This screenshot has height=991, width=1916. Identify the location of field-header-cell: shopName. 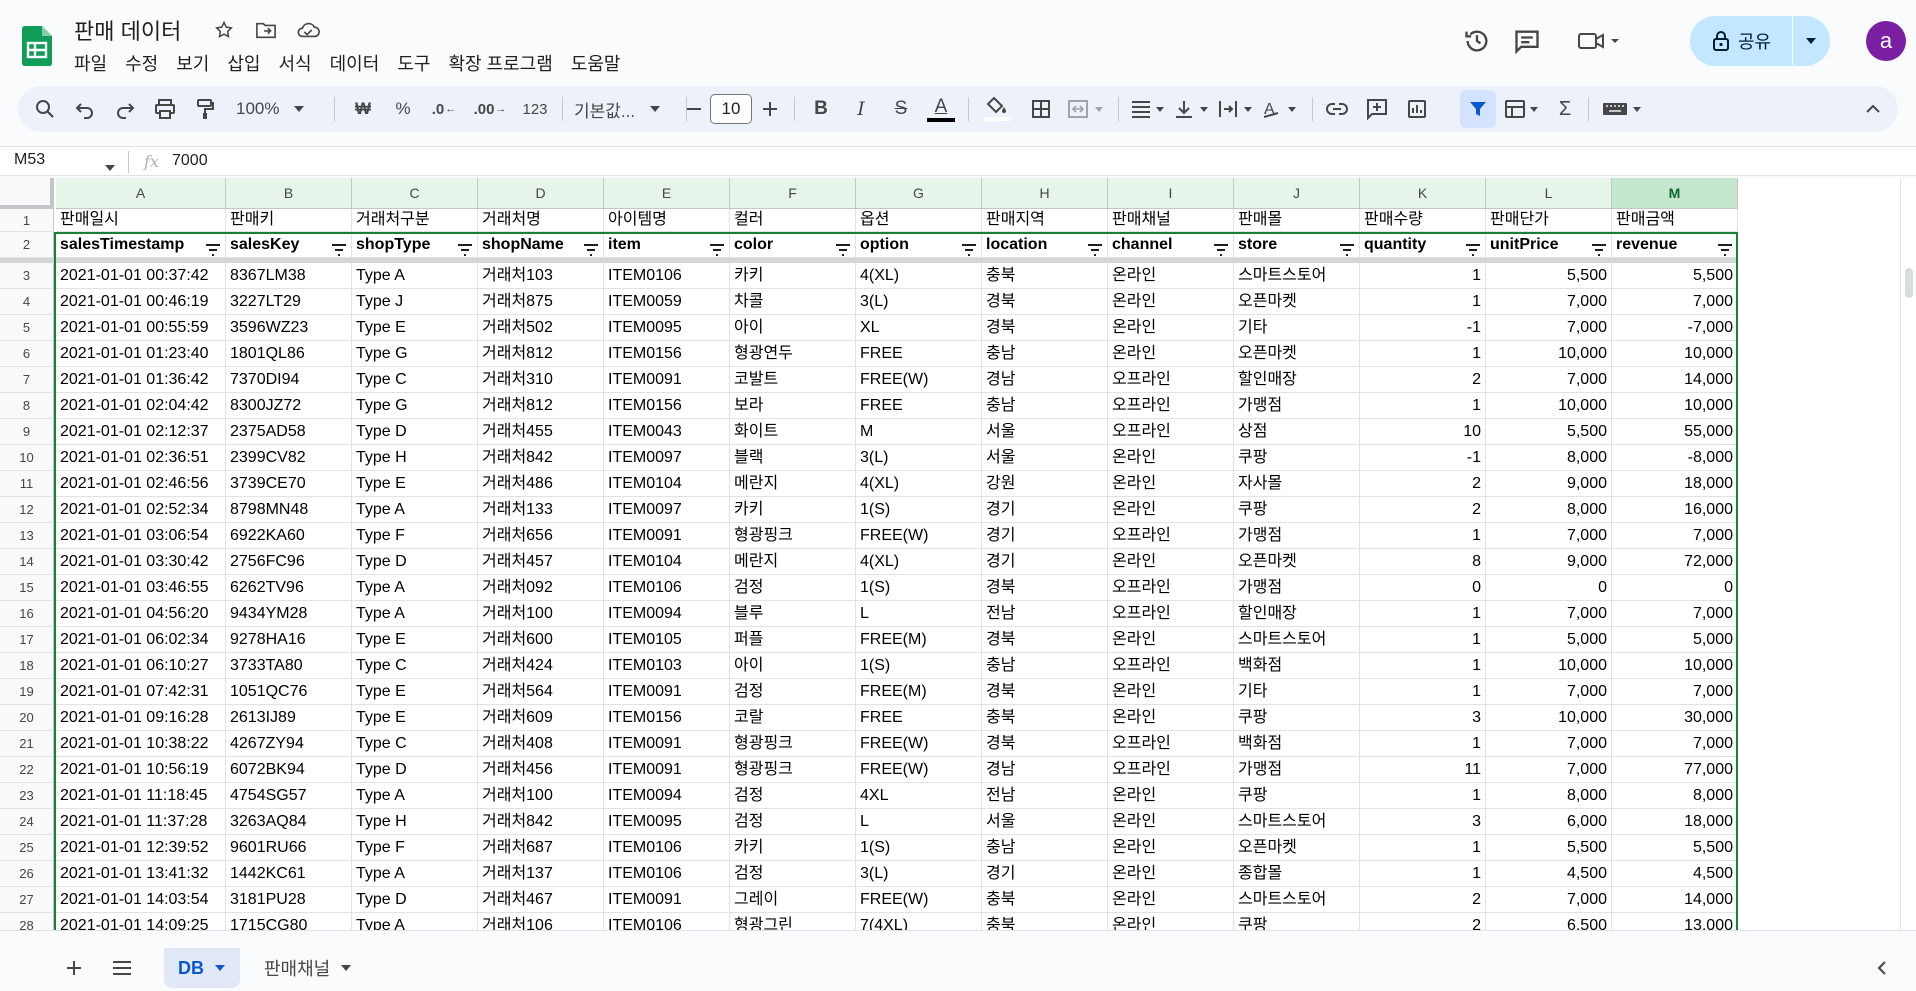
(541, 245).